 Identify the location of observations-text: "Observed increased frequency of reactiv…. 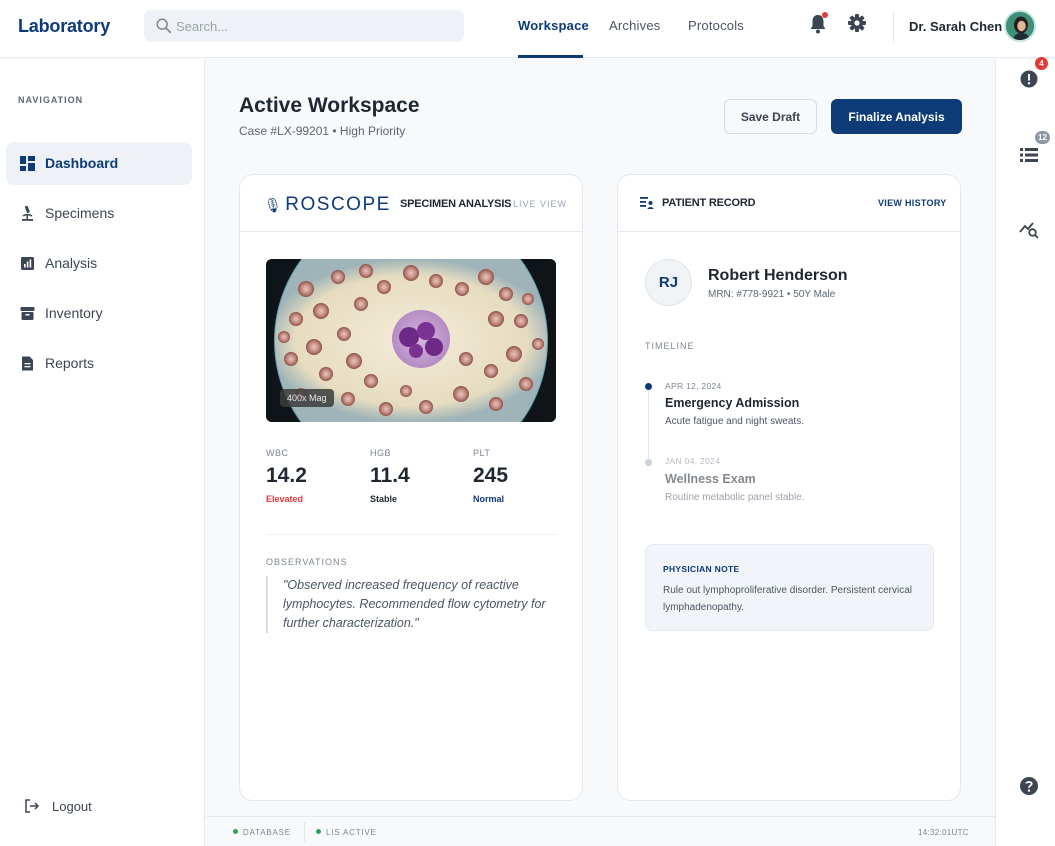
(411, 604).